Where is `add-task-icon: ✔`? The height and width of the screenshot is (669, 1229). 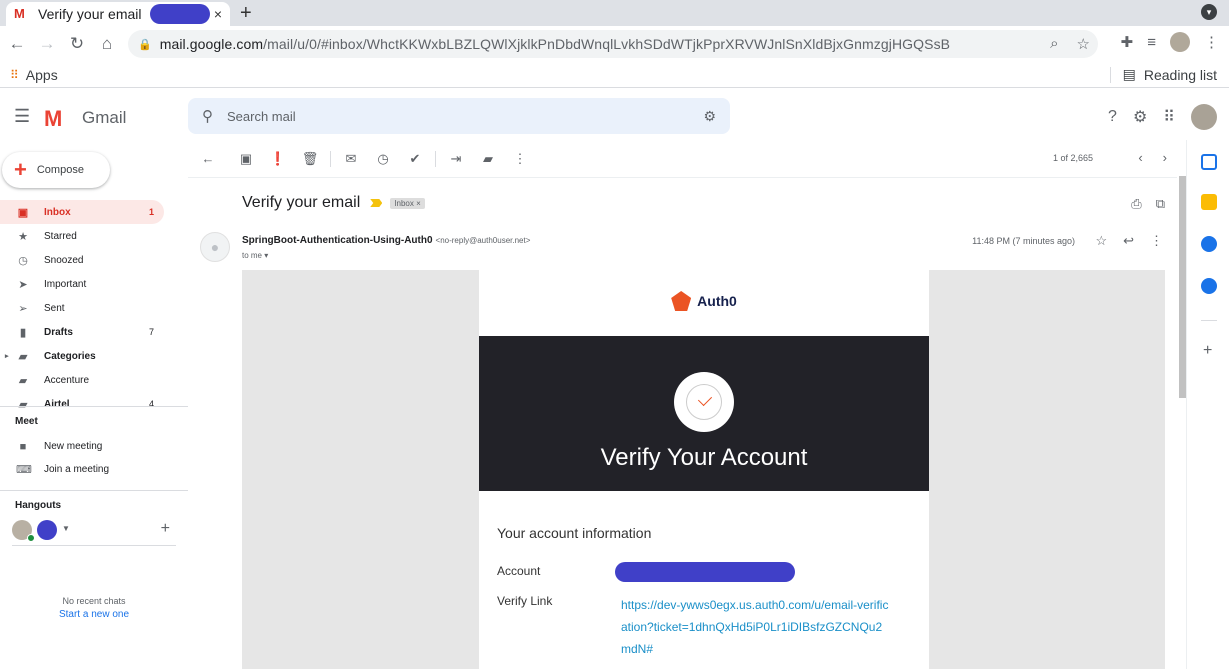
add-task-icon: ✔ is located at coordinates (415, 159).